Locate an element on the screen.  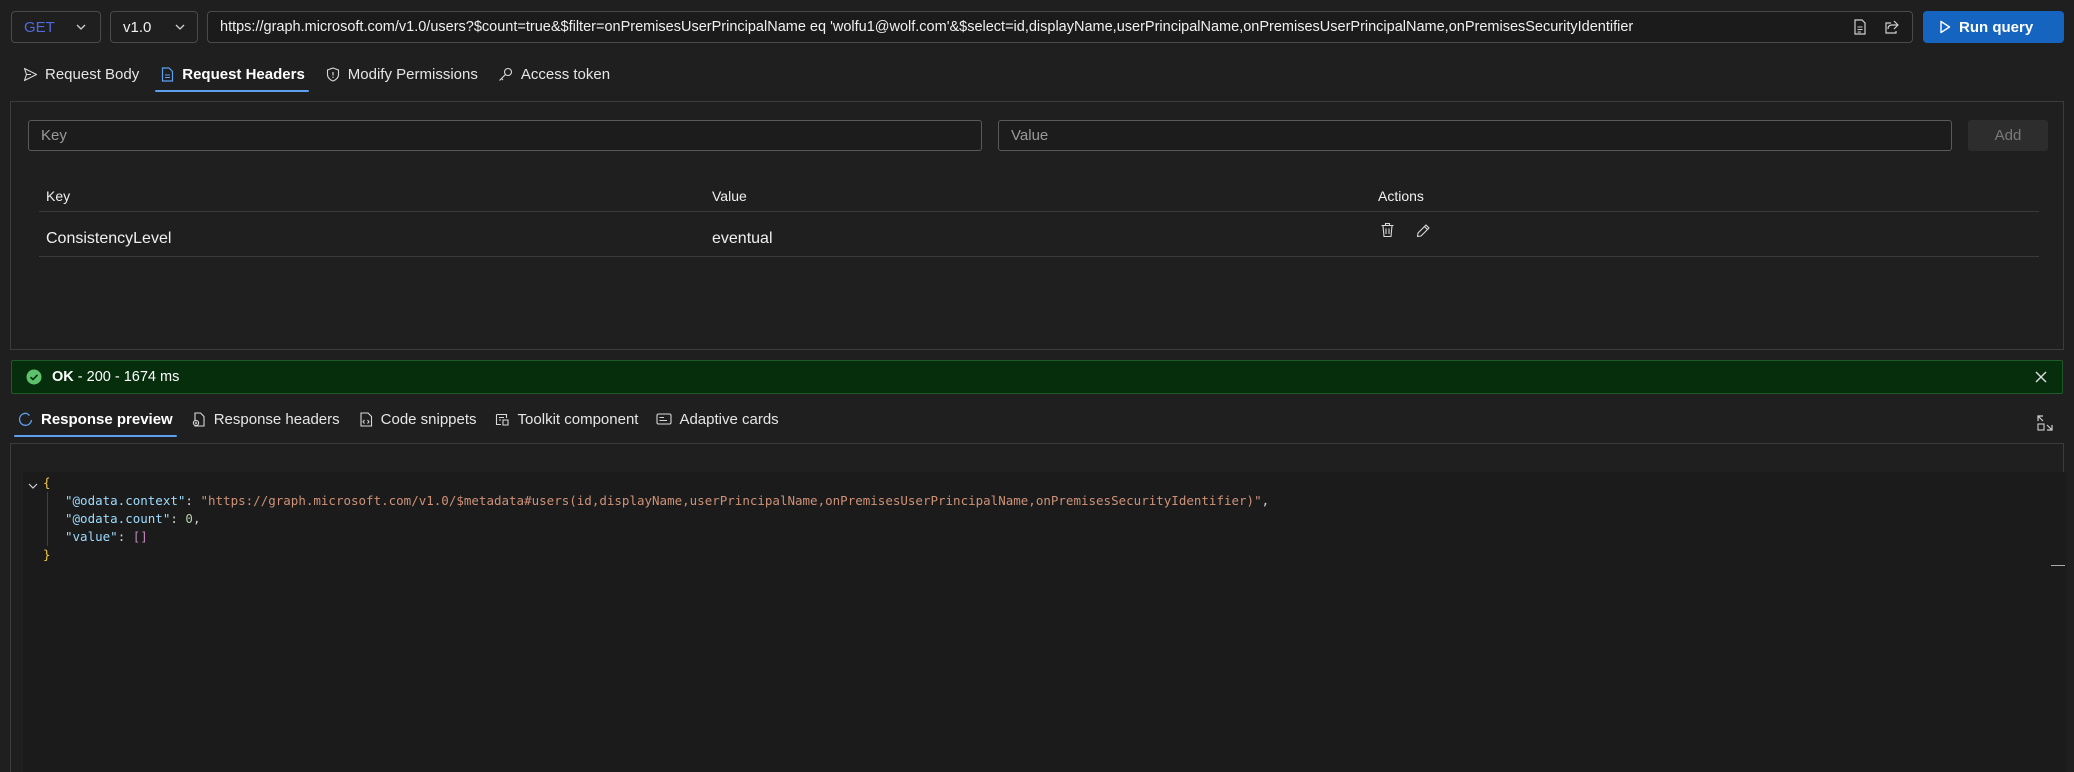
success-check-icon is located at coordinates (34, 377).